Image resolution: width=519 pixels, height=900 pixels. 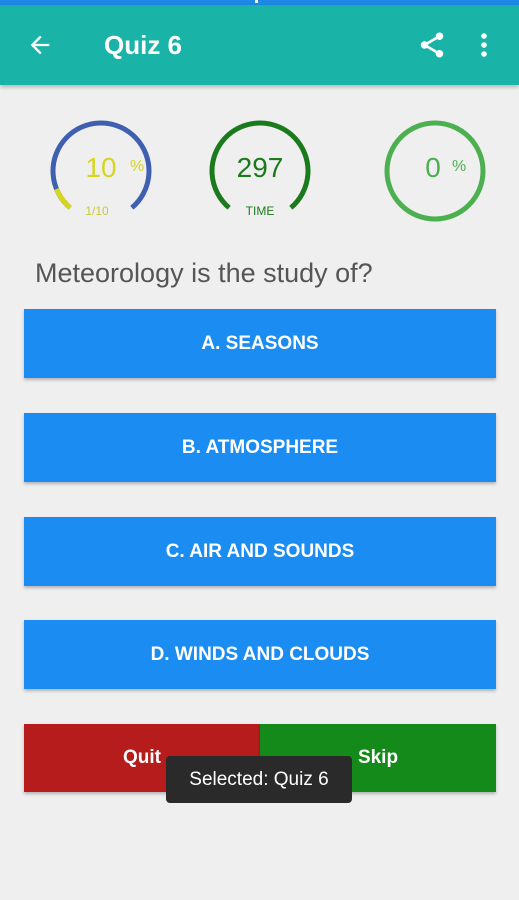 What do you see at coordinates (97, 211) in the screenshot?
I see `question-counter: 1/10` at bounding box center [97, 211].